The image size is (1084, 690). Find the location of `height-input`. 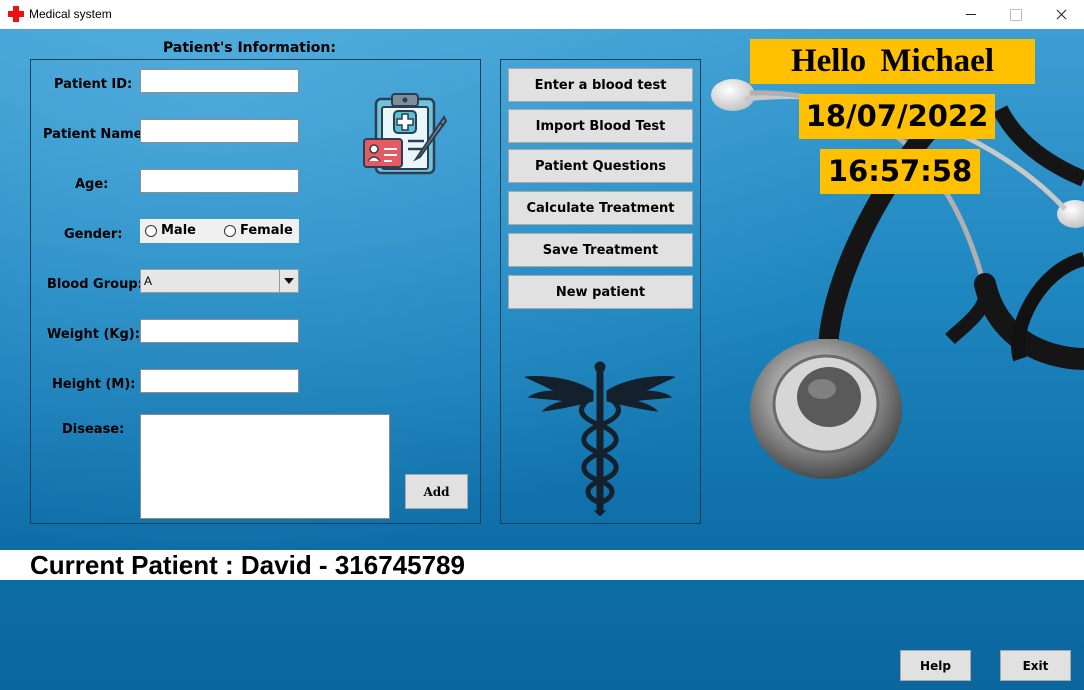

height-input is located at coordinates (219, 381).